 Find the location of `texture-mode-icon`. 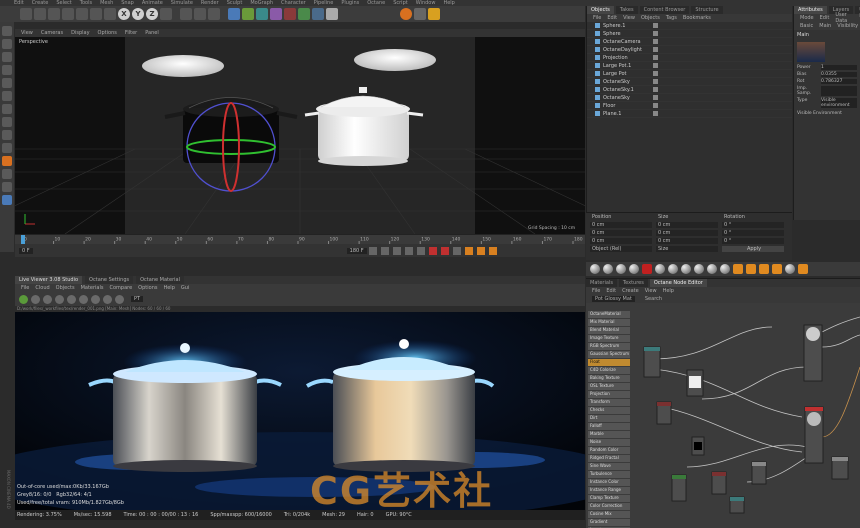

texture-mode-icon is located at coordinates (7, 57).